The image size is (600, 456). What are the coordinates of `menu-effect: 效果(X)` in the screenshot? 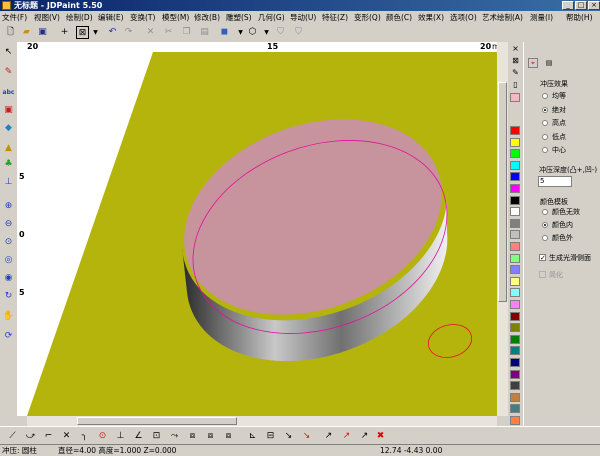 It's located at (431, 17).